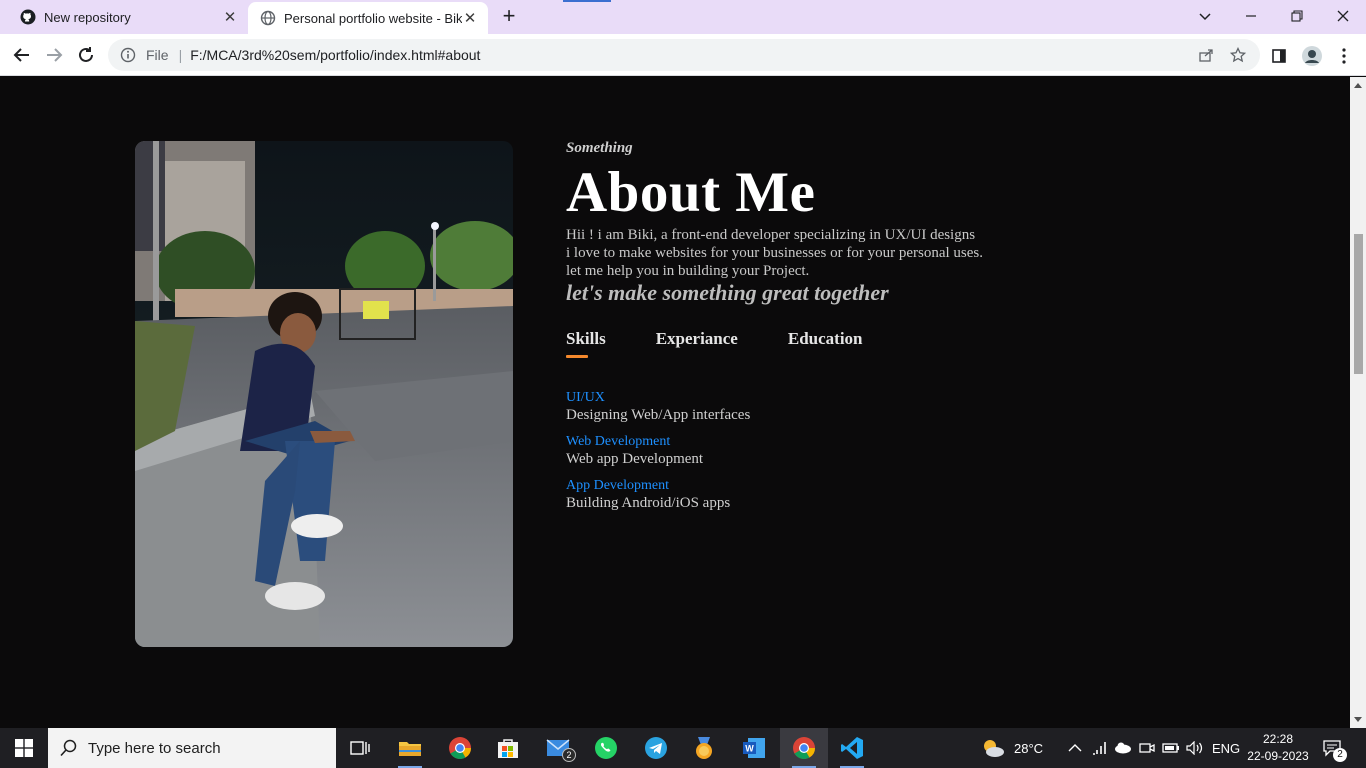  Describe the element at coordinates (587, 1) in the screenshot. I see `tab-strip-accent` at that location.